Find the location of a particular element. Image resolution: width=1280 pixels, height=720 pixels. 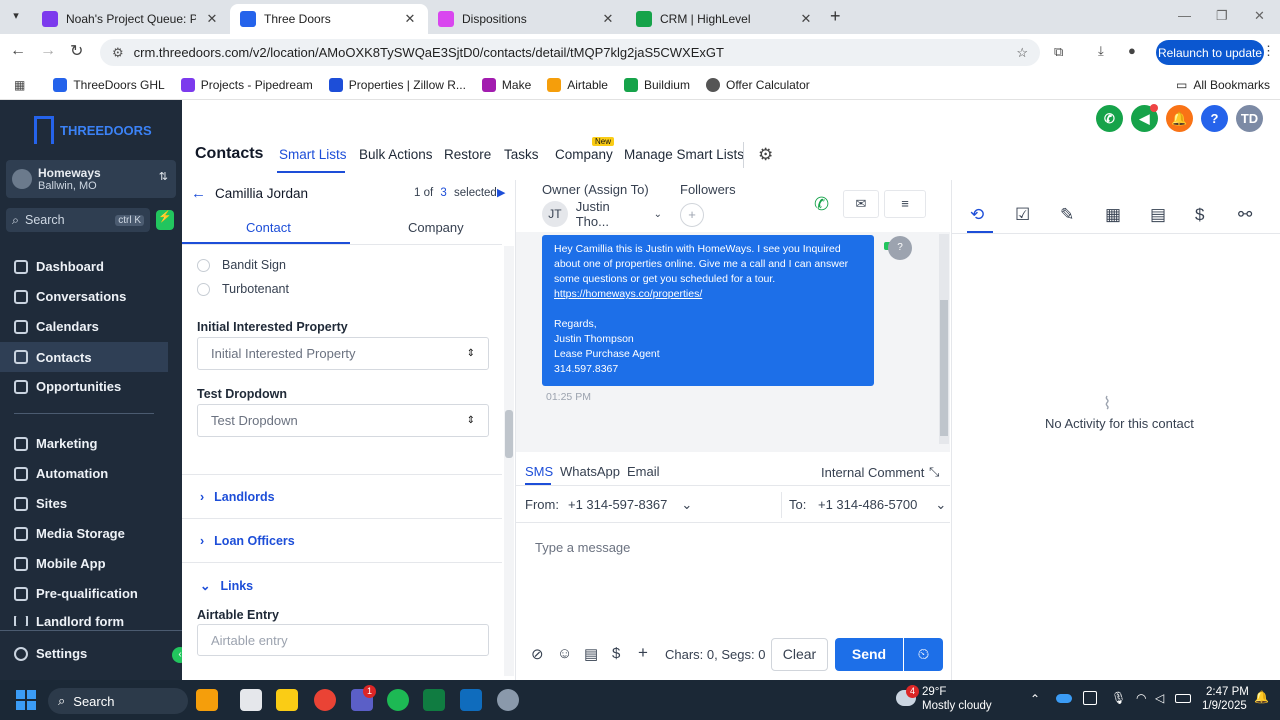

scrollbar-thumb is located at coordinates (509, 434).